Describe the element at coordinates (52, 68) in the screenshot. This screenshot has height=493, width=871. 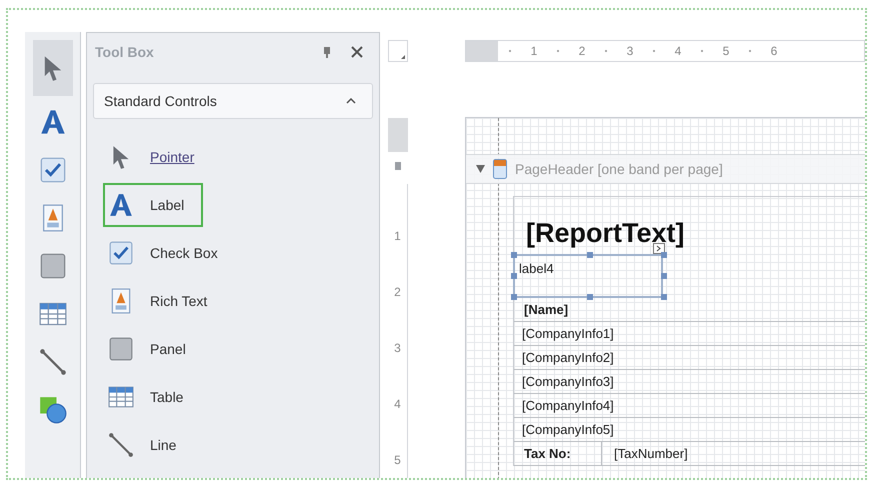
I see `pointer-icon` at that location.